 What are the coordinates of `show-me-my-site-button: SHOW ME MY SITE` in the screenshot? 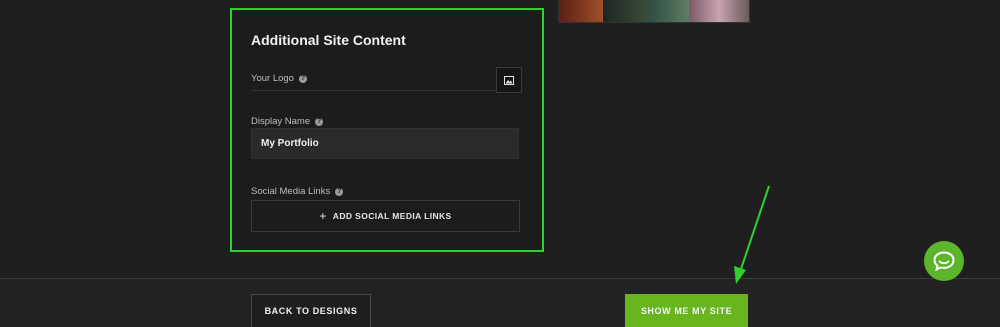 It's located at (686, 310).